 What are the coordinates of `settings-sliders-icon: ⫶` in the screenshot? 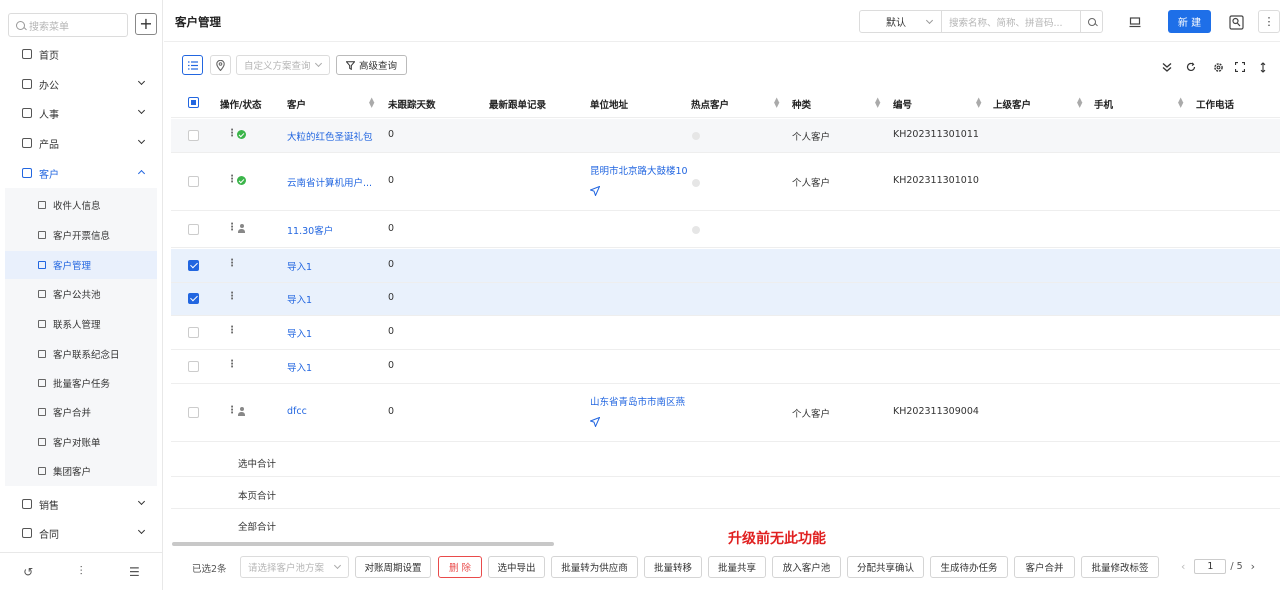 It's located at (81, 571).